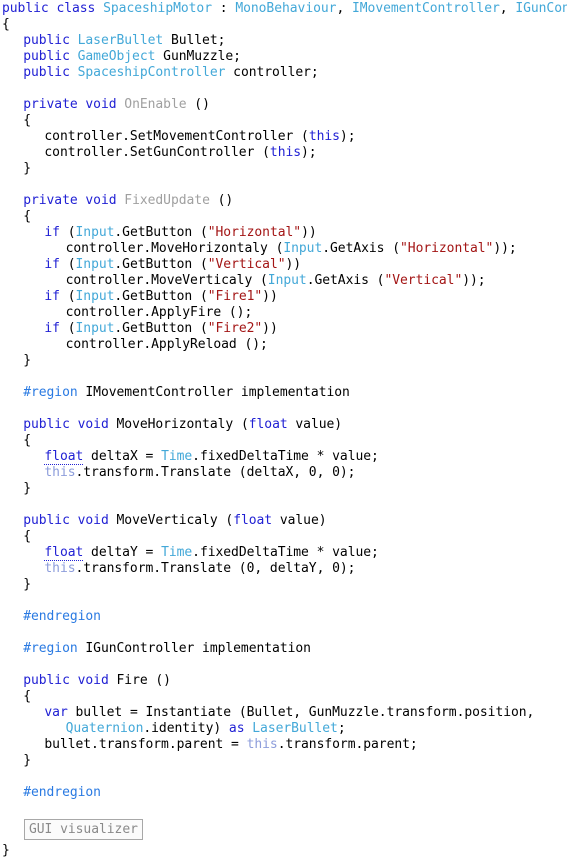 Image resolution: width=567 pixels, height=859 pixels. I want to click on code-line: if (Input.GetButton ("Horizontal")), so click(283, 233).